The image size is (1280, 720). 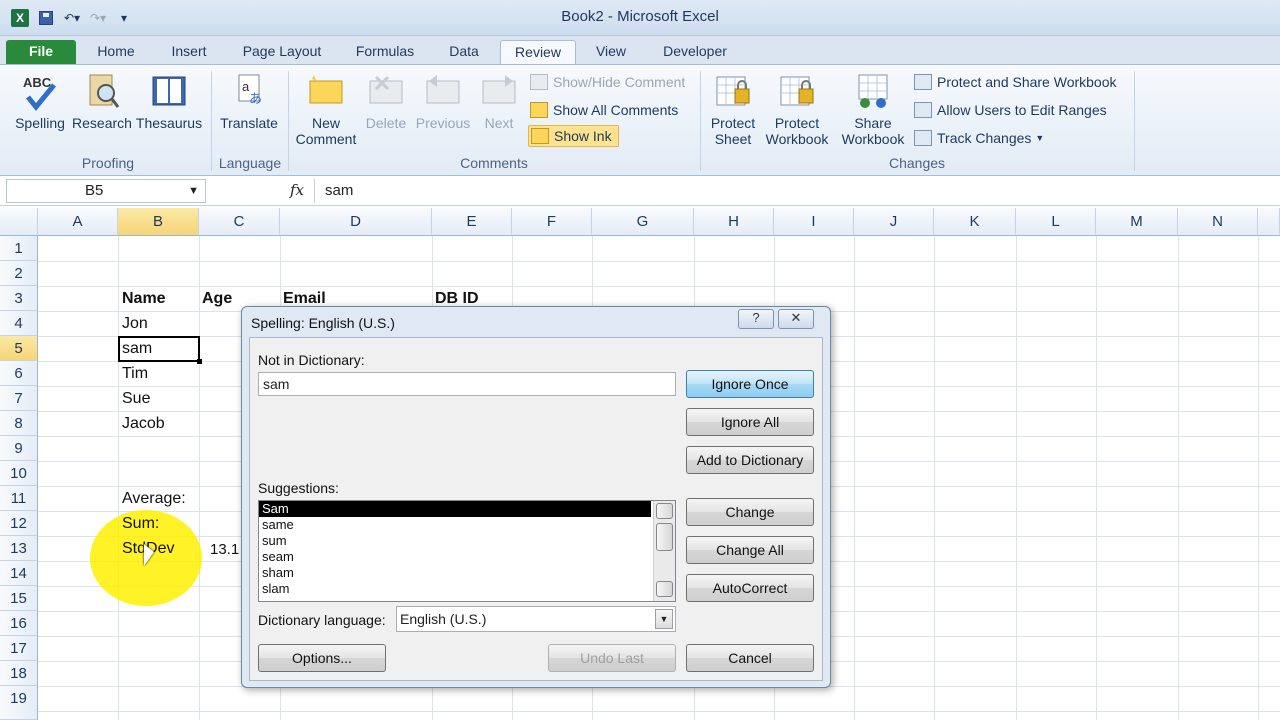 I want to click on add-to-dictionary-button: Add to Dictionary, so click(x=750, y=460).